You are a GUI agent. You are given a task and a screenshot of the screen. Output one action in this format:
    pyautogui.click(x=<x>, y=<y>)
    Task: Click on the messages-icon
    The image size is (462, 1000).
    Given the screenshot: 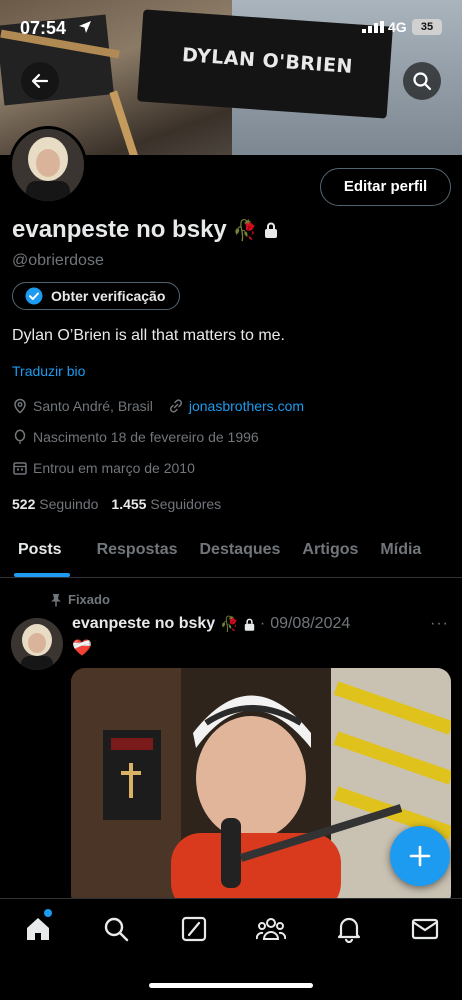 What is the action you would take?
    pyautogui.click(x=425, y=929)
    